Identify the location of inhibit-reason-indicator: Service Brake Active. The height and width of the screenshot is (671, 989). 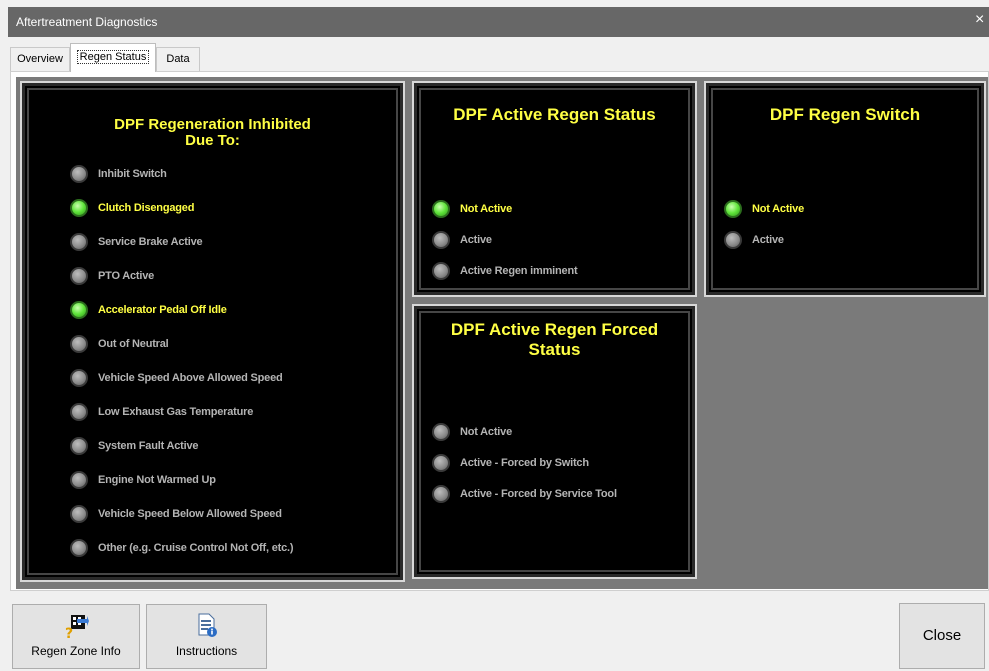
(136, 242).